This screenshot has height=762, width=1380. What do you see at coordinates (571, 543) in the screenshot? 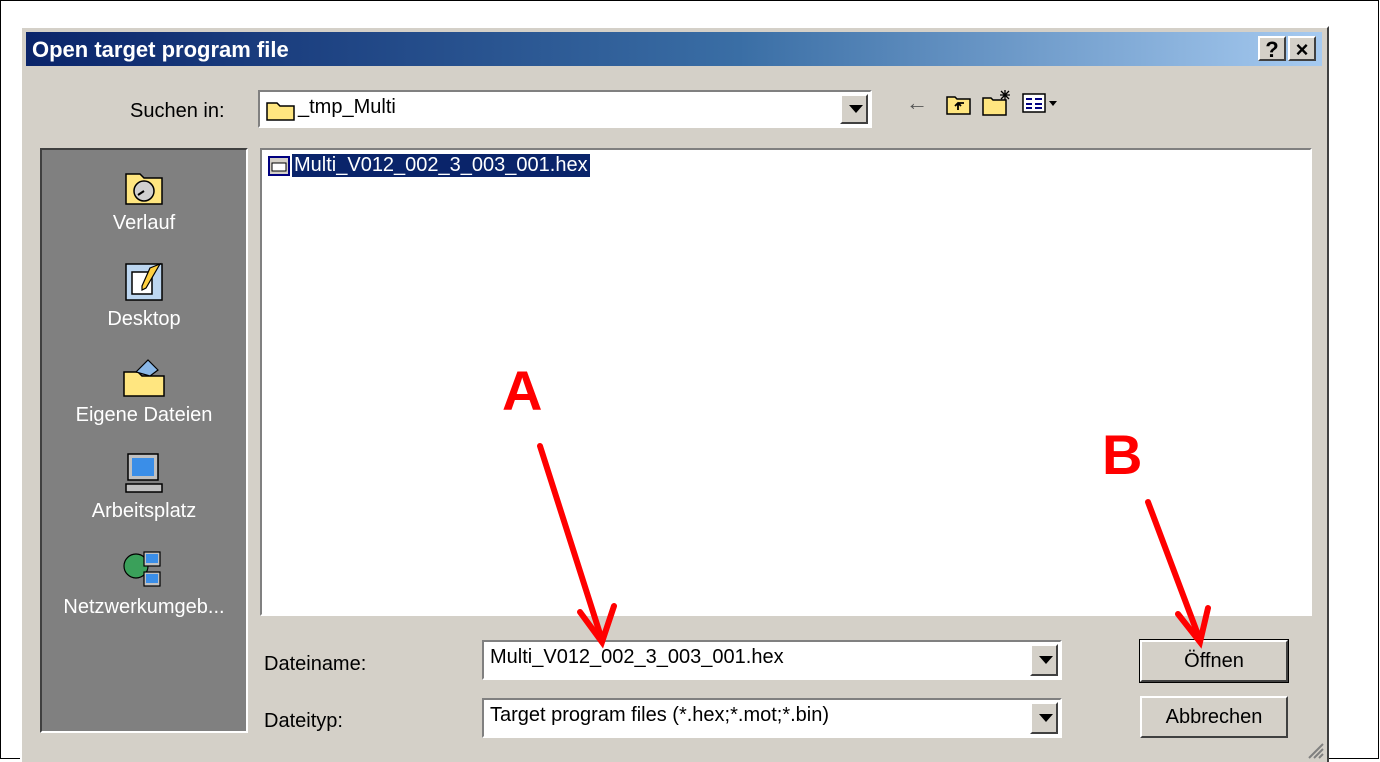
I see `arrow-a-icon` at bounding box center [571, 543].